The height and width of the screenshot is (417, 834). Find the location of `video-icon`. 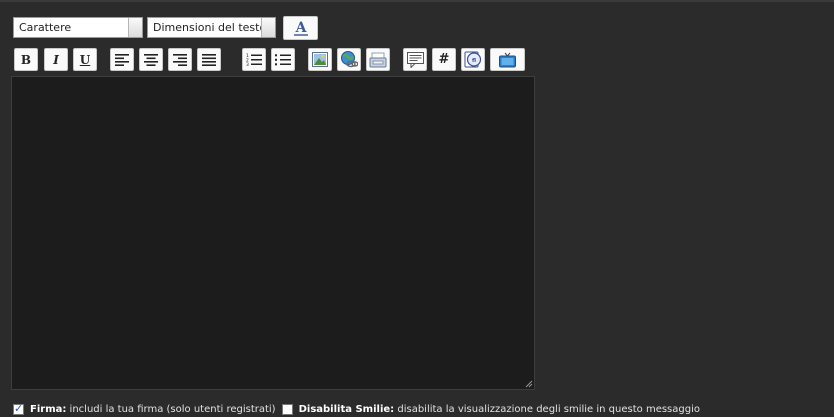

video-icon is located at coordinates (507, 59).